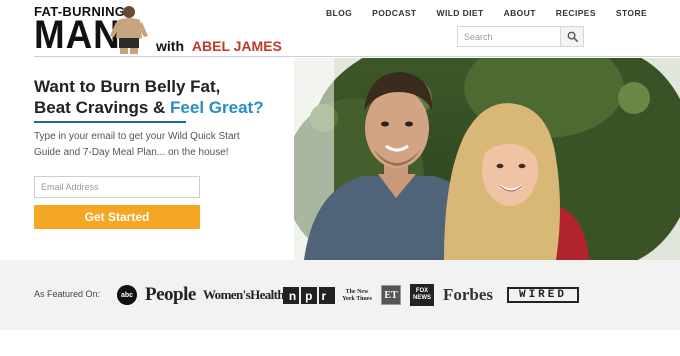  I want to click on email-field: Email Address, so click(117, 187).